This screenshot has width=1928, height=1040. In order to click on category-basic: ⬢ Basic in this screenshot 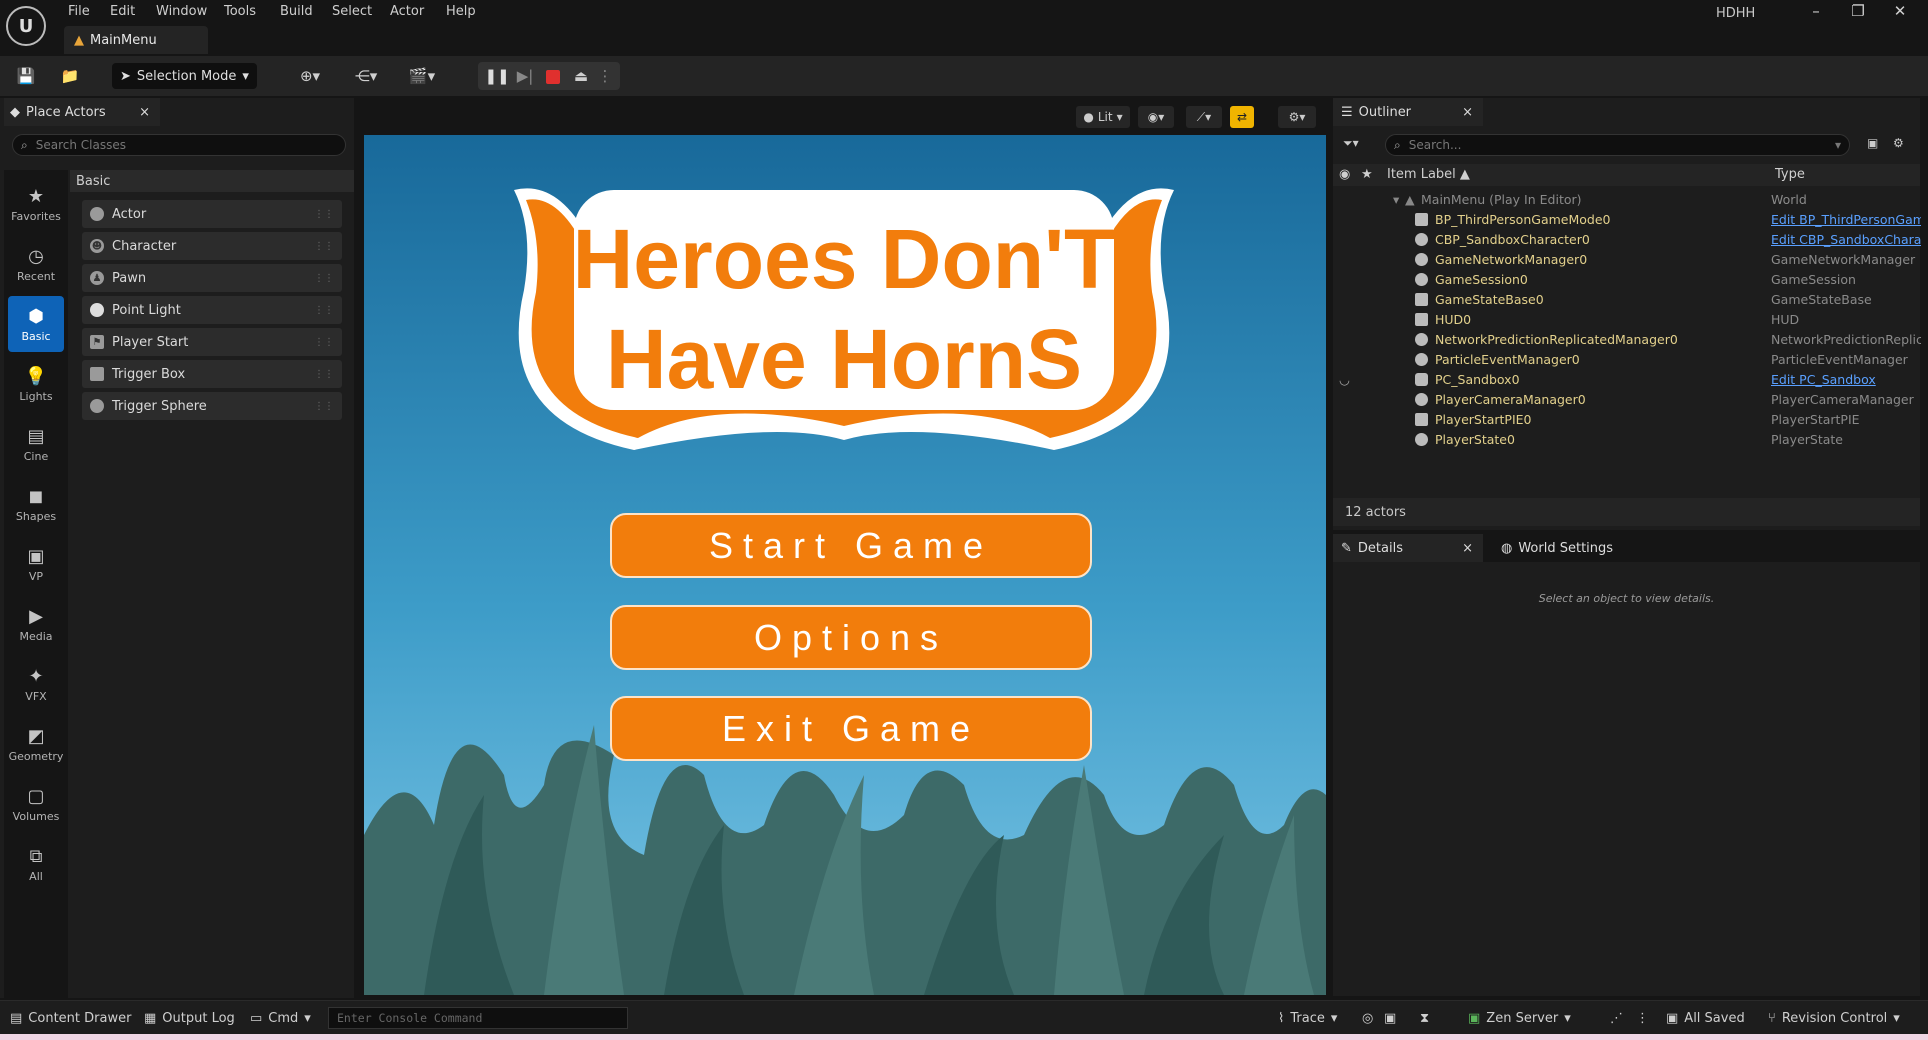, I will do `click(36, 324)`.